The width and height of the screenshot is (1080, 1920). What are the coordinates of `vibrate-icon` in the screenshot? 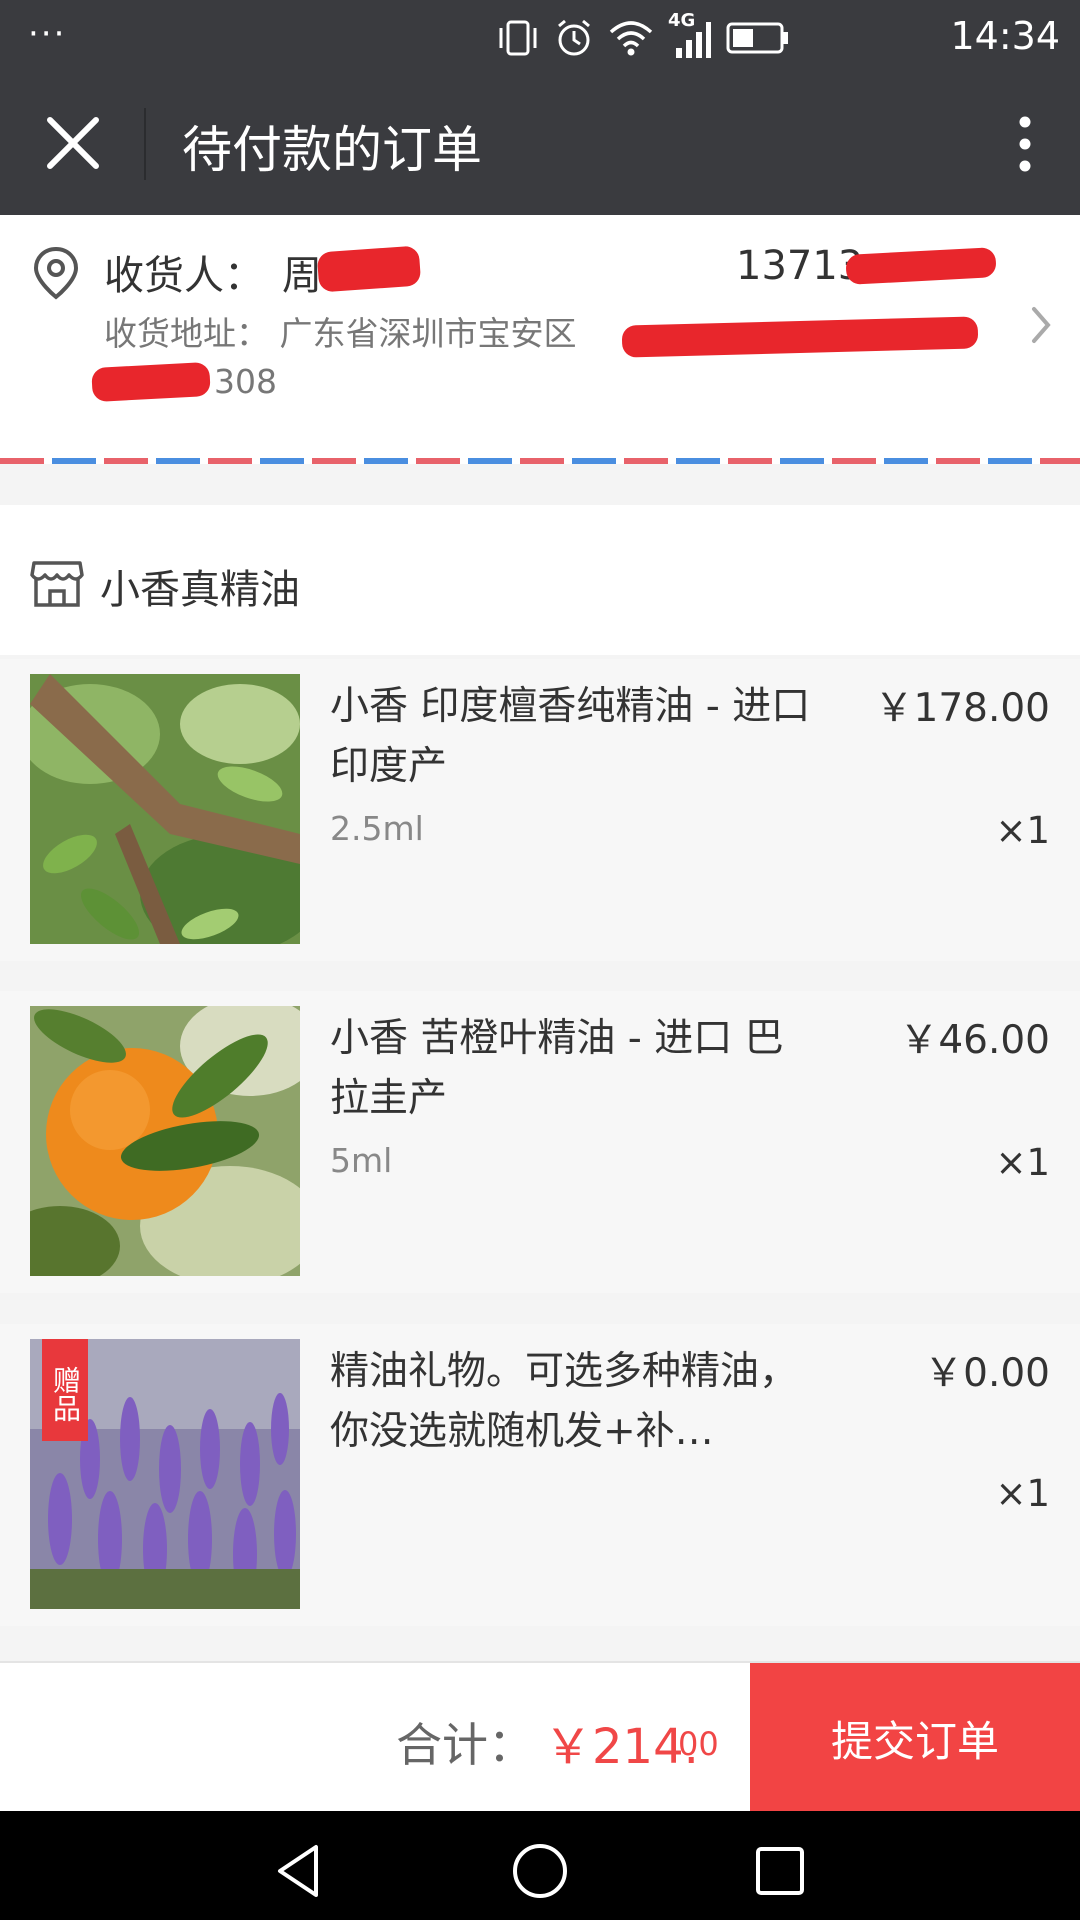 It's located at (518, 38).